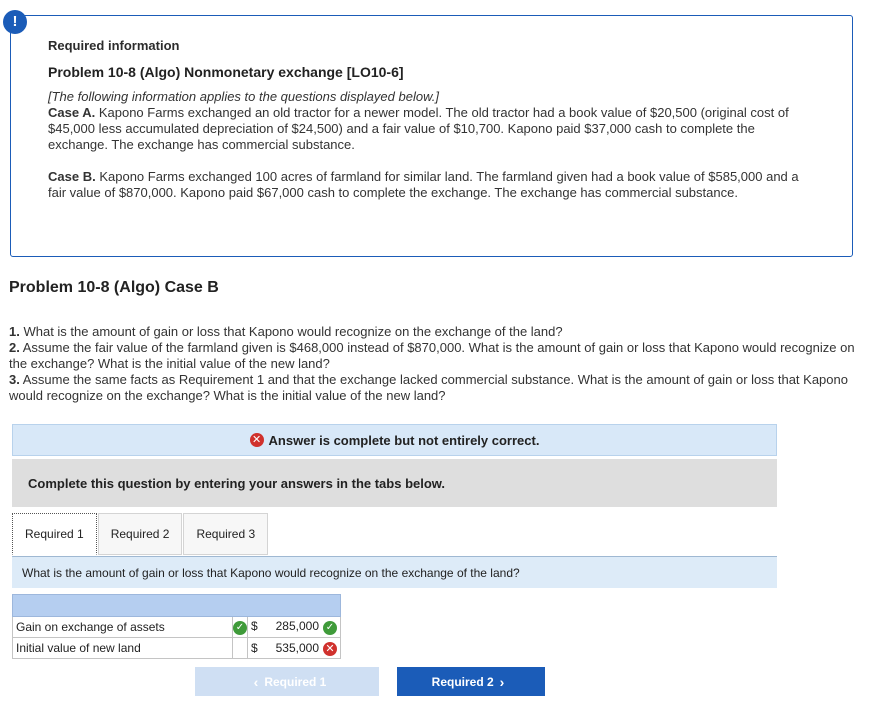  I want to click on table-row: Gain on exchange of assets ✓ $285,000 ✓, so click(176, 627).